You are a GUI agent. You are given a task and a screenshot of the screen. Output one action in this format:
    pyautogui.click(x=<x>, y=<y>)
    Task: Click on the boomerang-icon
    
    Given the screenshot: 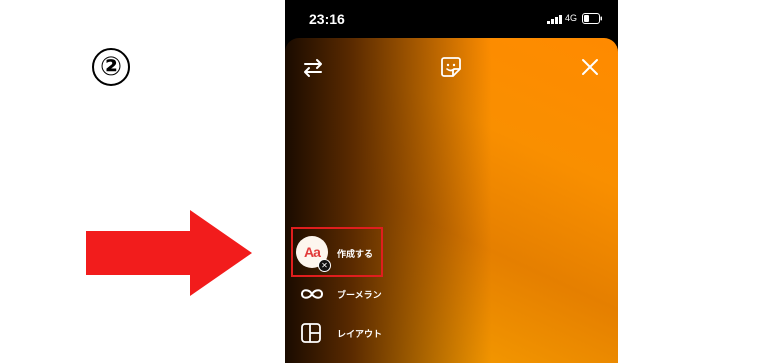 What is the action you would take?
    pyautogui.click(x=312, y=294)
    